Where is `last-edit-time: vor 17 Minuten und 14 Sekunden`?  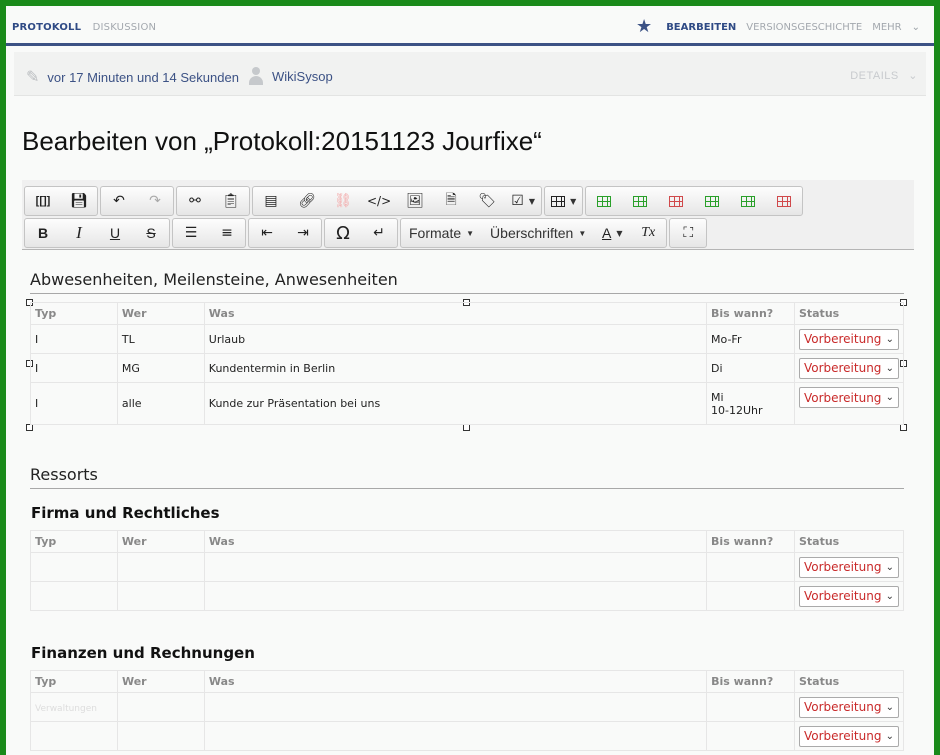
last-edit-time: vor 17 Minuten und 14 Sekunden is located at coordinates (143, 77).